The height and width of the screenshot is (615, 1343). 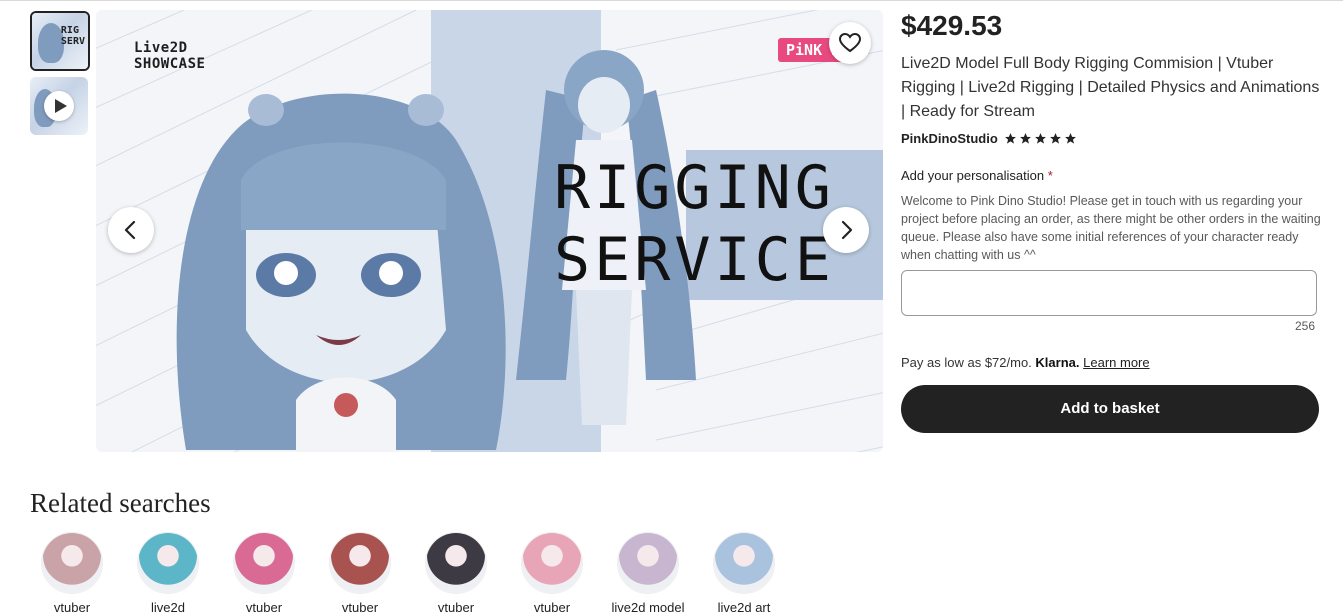 I want to click on heart-icon, so click(x=850, y=43).